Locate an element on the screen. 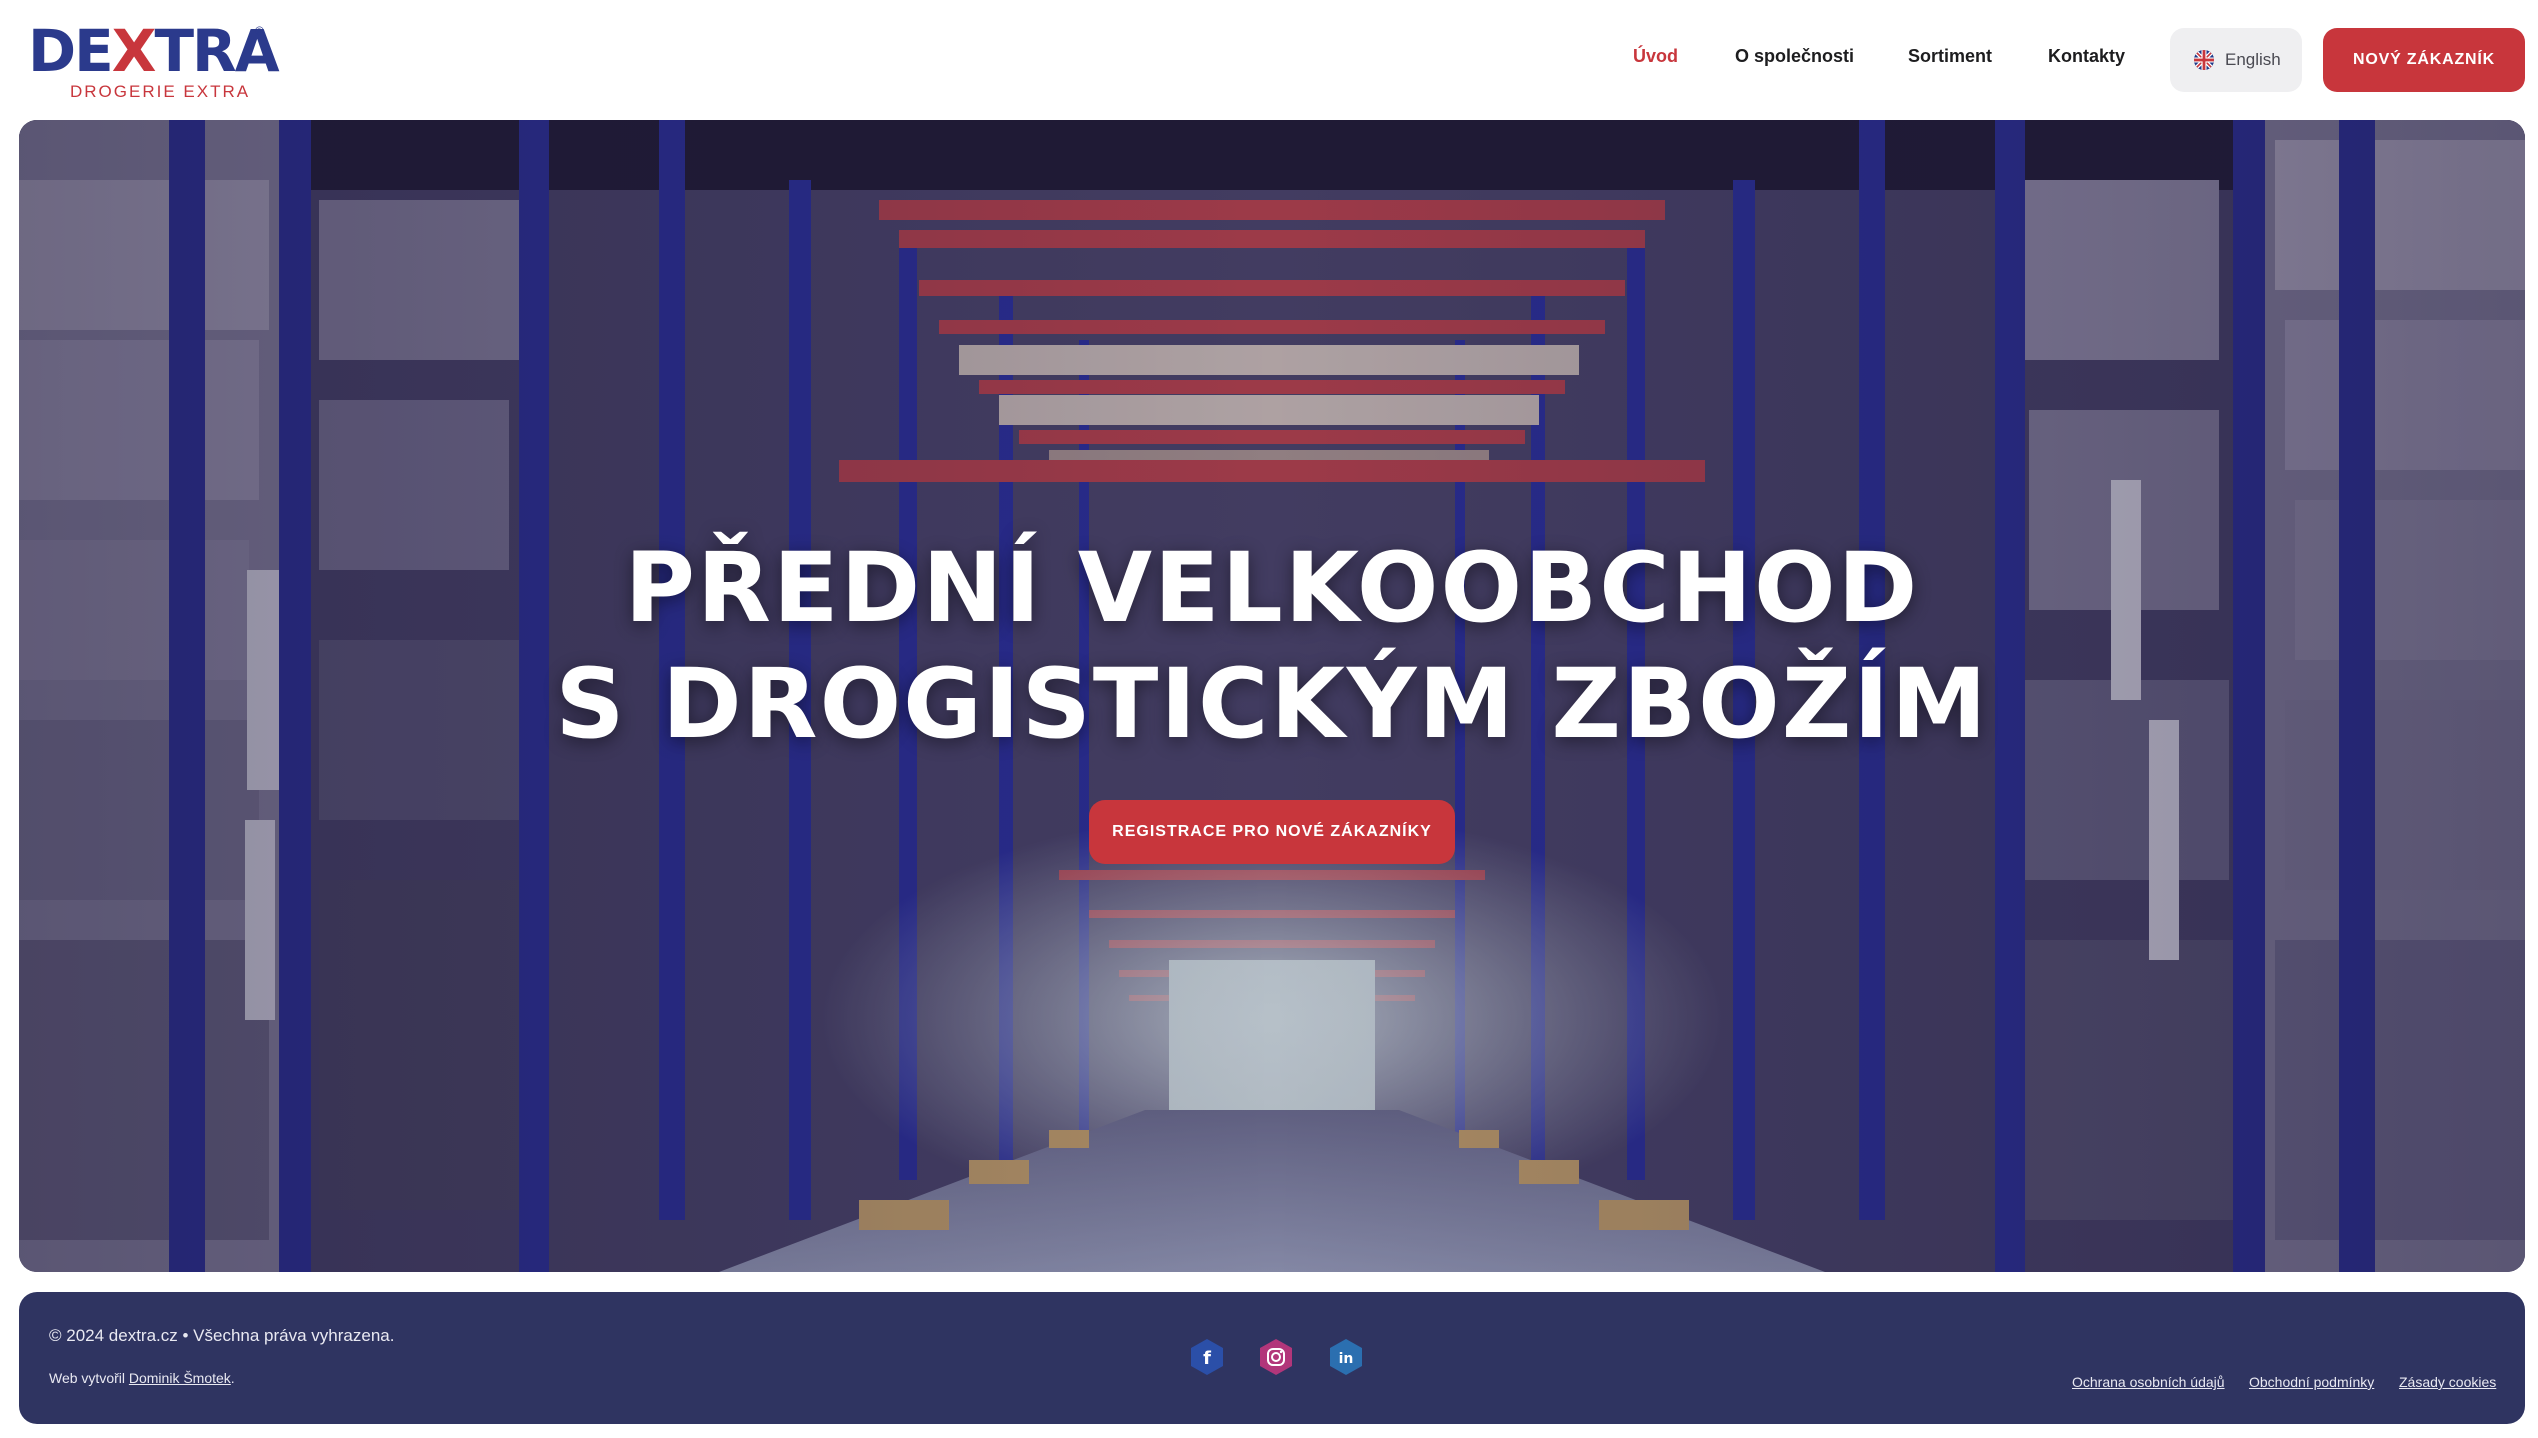 The image size is (2538, 1438). hero-heading-line-1: PŘEDNÍ VELKOOBCHOD is located at coordinates (1272, 588).